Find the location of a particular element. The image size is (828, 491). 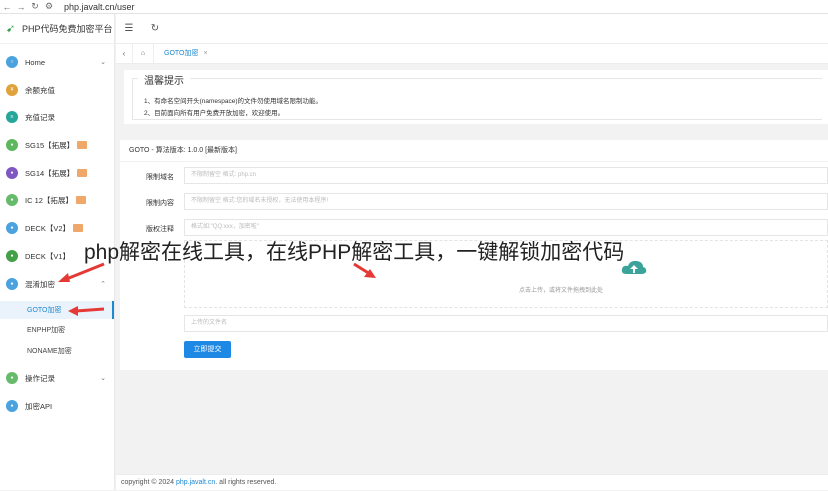

log-icon: ● is located at coordinates (12, 378).